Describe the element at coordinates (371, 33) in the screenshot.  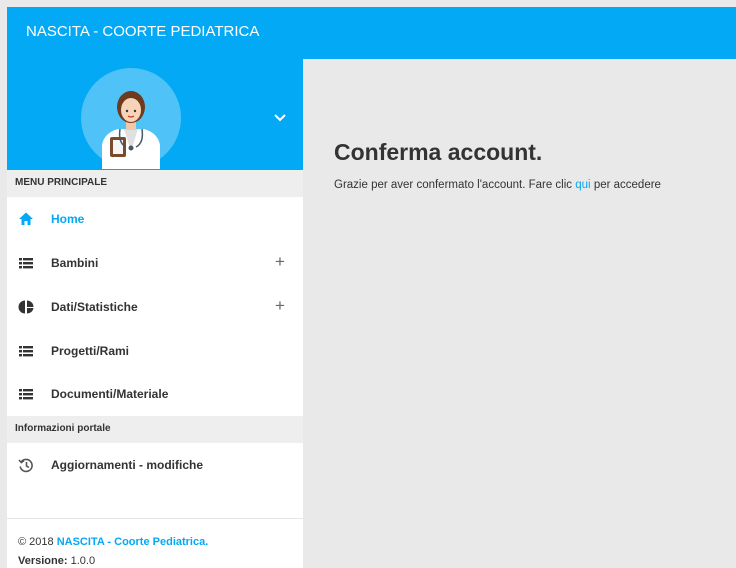
I see `top-bar: NASCITA - COORTE PEDIATRICA` at that location.